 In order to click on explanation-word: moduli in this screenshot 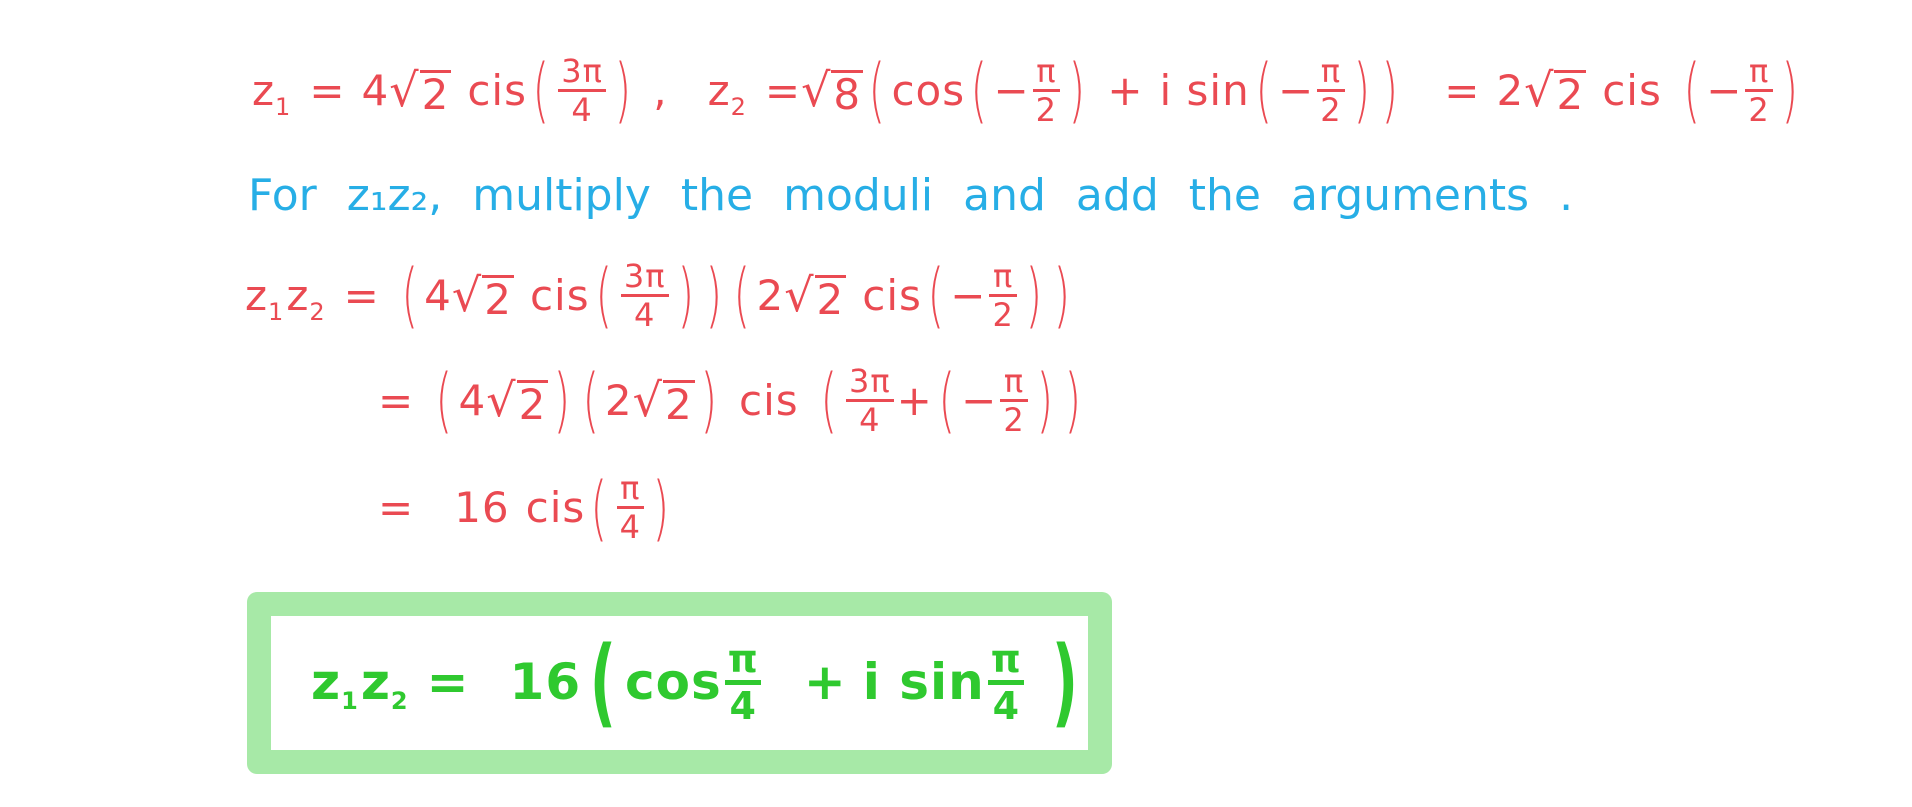, I will do `click(858, 195)`.